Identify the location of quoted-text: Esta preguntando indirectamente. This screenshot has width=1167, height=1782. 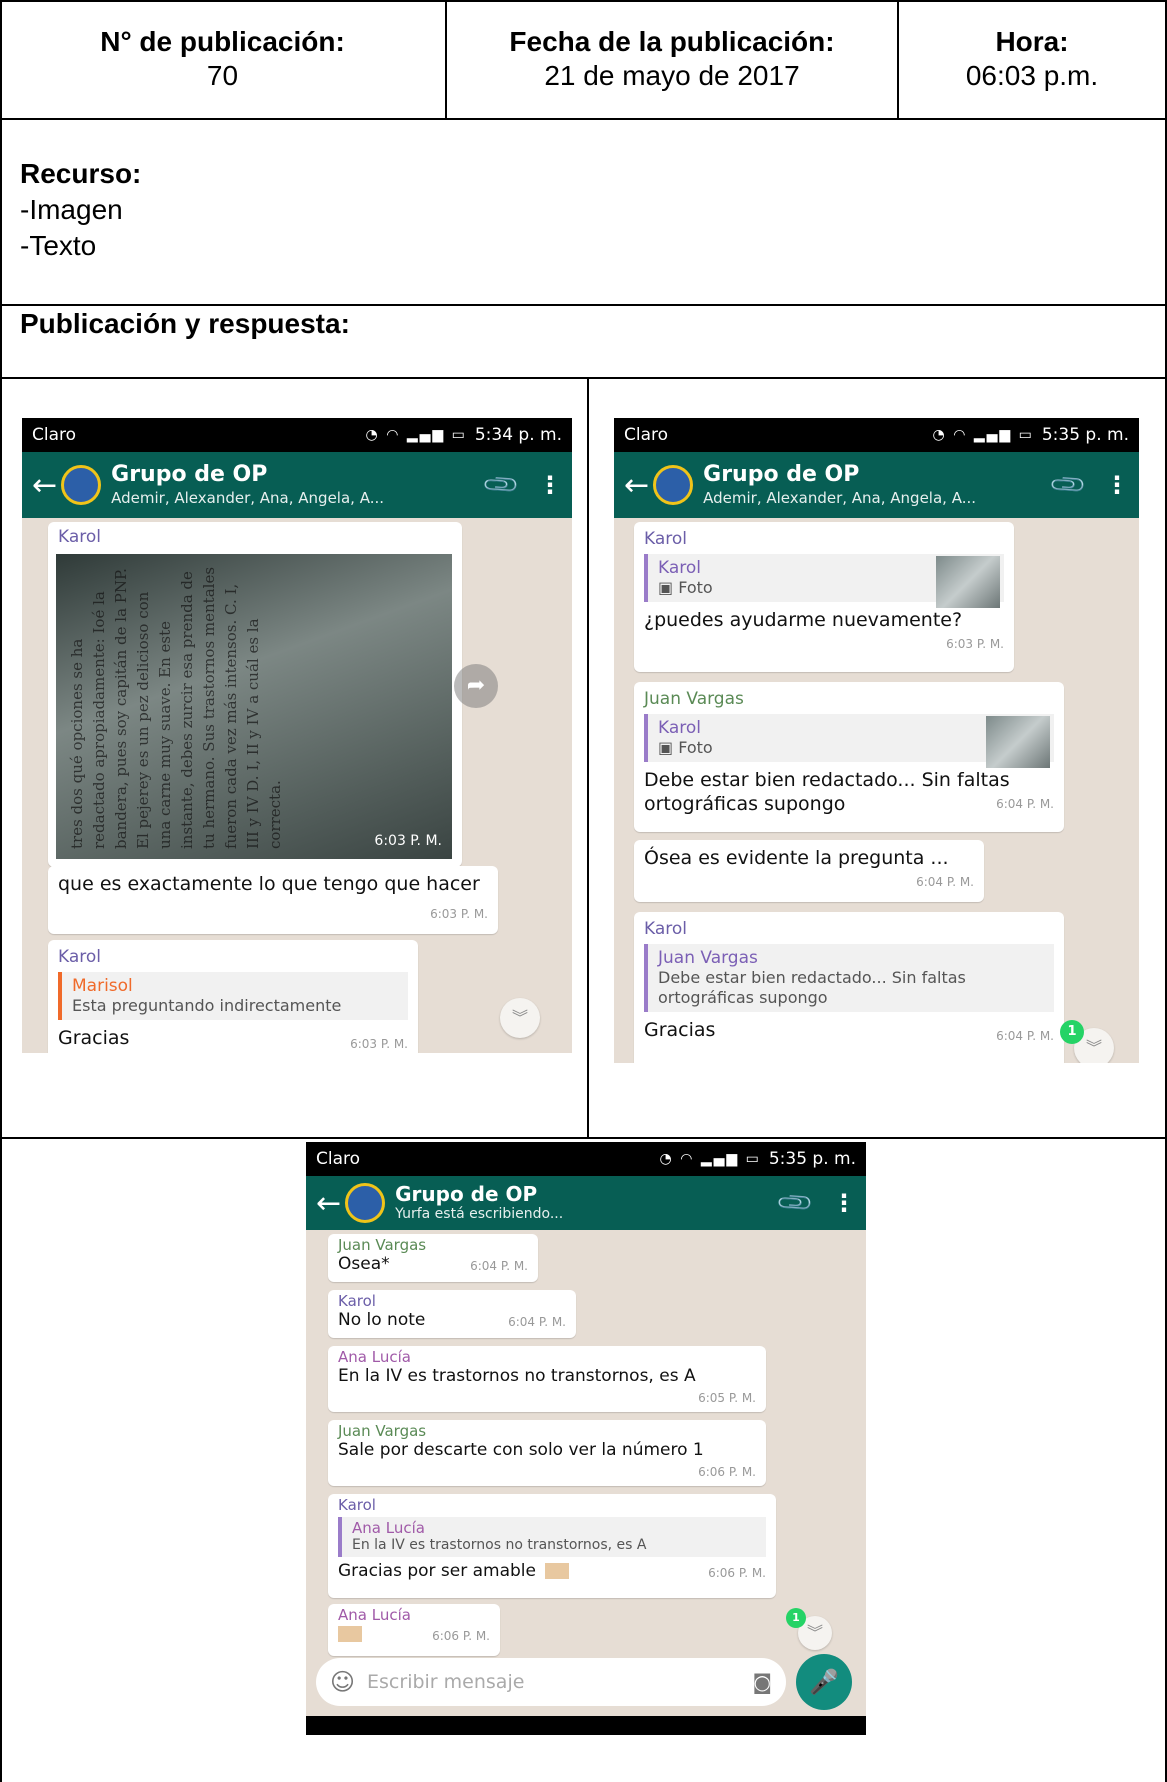
(207, 1005).